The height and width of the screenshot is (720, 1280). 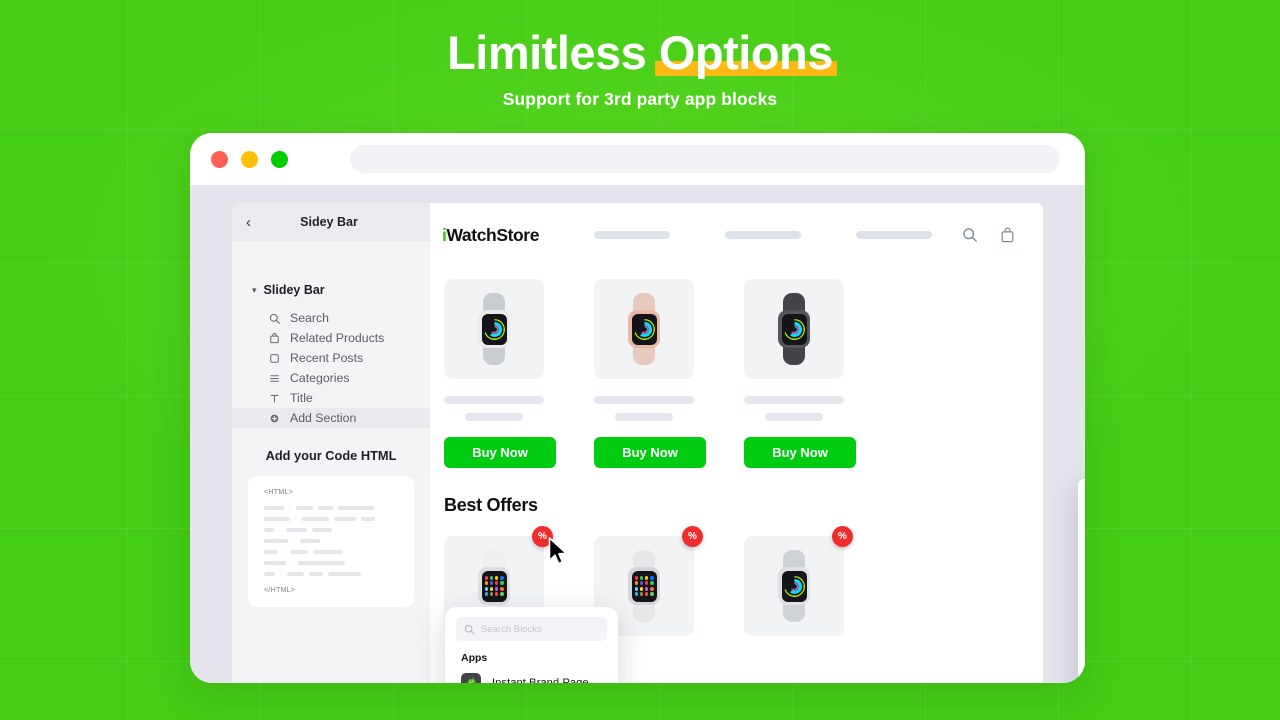 What do you see at coordinates (493, 234) in the screenshot?
I see `store-logo-rest: WatchStore` at bounding box center [493, 234].